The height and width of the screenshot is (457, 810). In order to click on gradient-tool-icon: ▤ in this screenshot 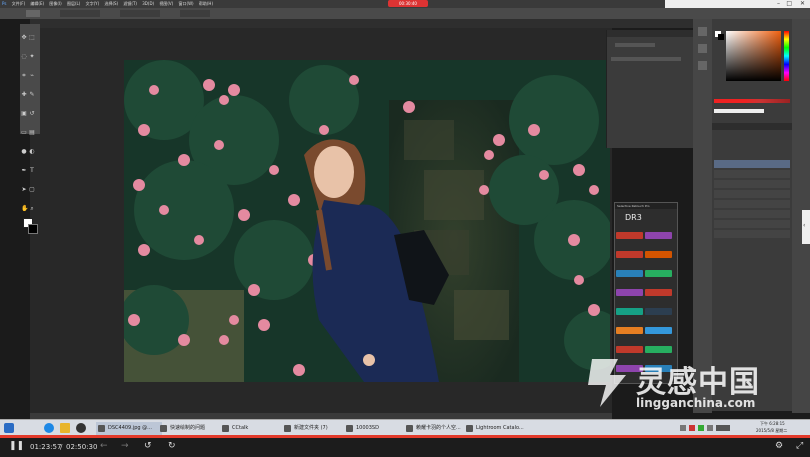, I will do `click(32, 133)`.